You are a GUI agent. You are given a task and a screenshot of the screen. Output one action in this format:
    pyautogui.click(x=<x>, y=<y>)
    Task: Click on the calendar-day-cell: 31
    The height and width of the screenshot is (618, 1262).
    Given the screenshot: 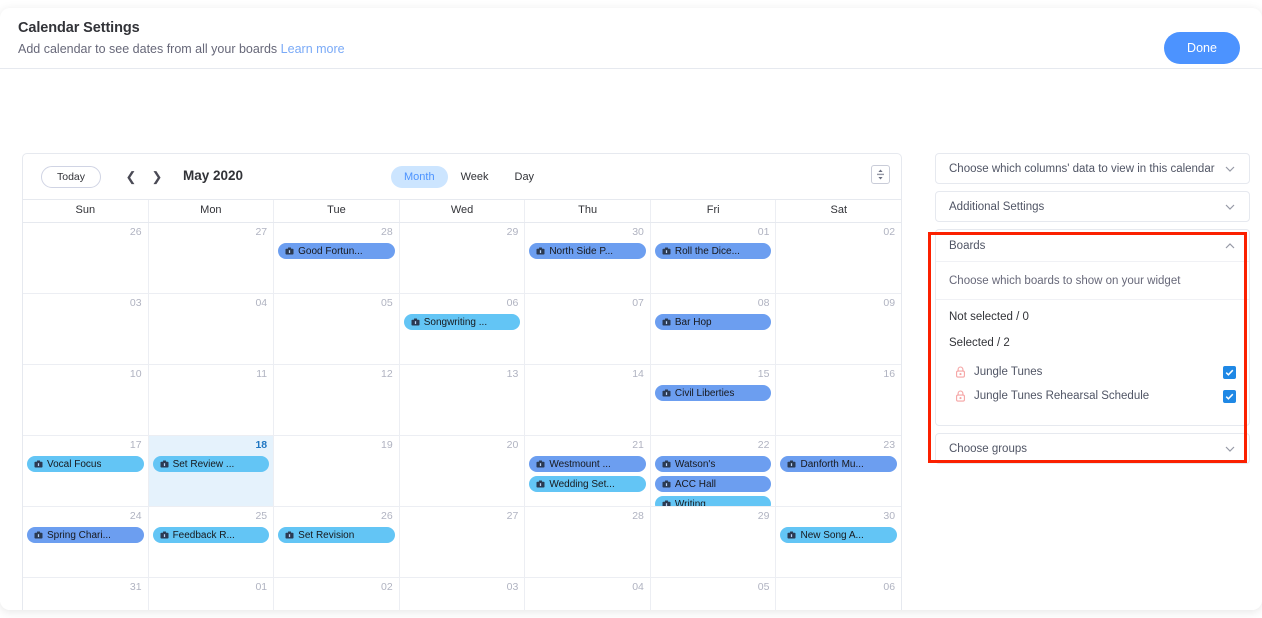 What is the action you would take?
    pyautogui.click(x=86, y=594)
    